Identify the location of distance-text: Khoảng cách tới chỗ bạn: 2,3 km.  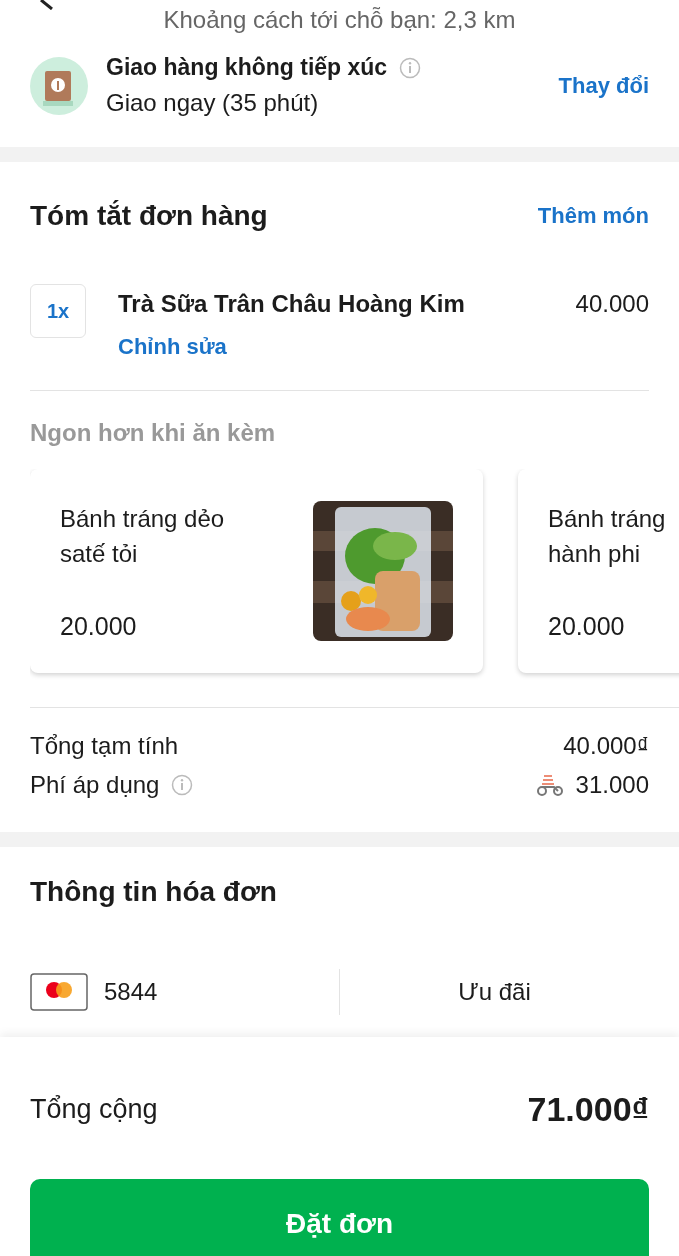
(339, 20).